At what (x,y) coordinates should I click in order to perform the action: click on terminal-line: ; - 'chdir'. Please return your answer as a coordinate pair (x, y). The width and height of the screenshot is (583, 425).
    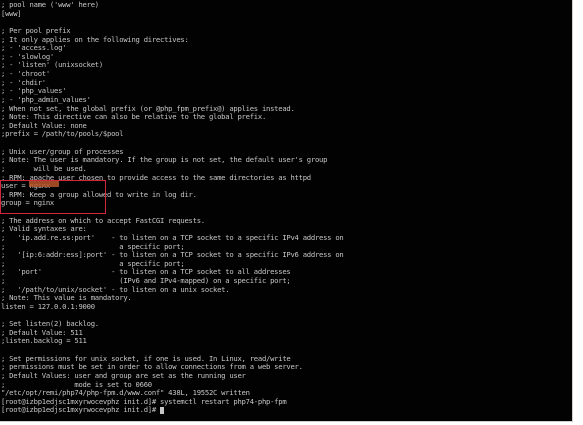
    Looking at the image, I should click on (23, 82).